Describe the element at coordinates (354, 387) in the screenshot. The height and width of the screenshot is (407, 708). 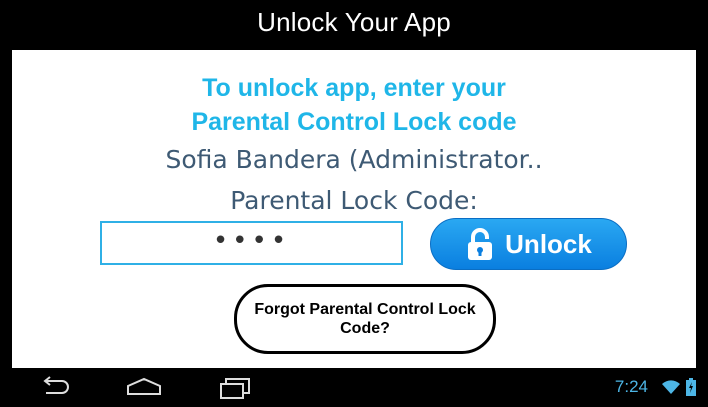
I see `system-nav-bar: 7:24` at that location.